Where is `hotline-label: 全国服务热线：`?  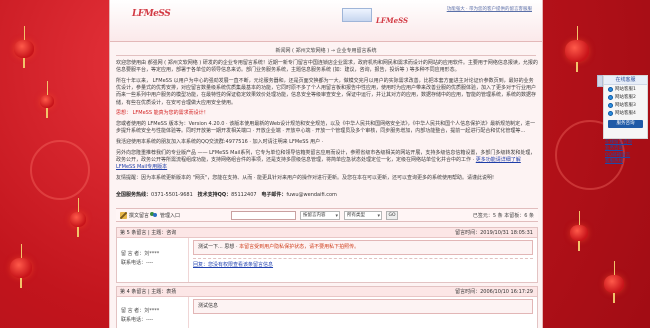
hotline-label: 全国服务热线： is located at coordinates (134, 195).